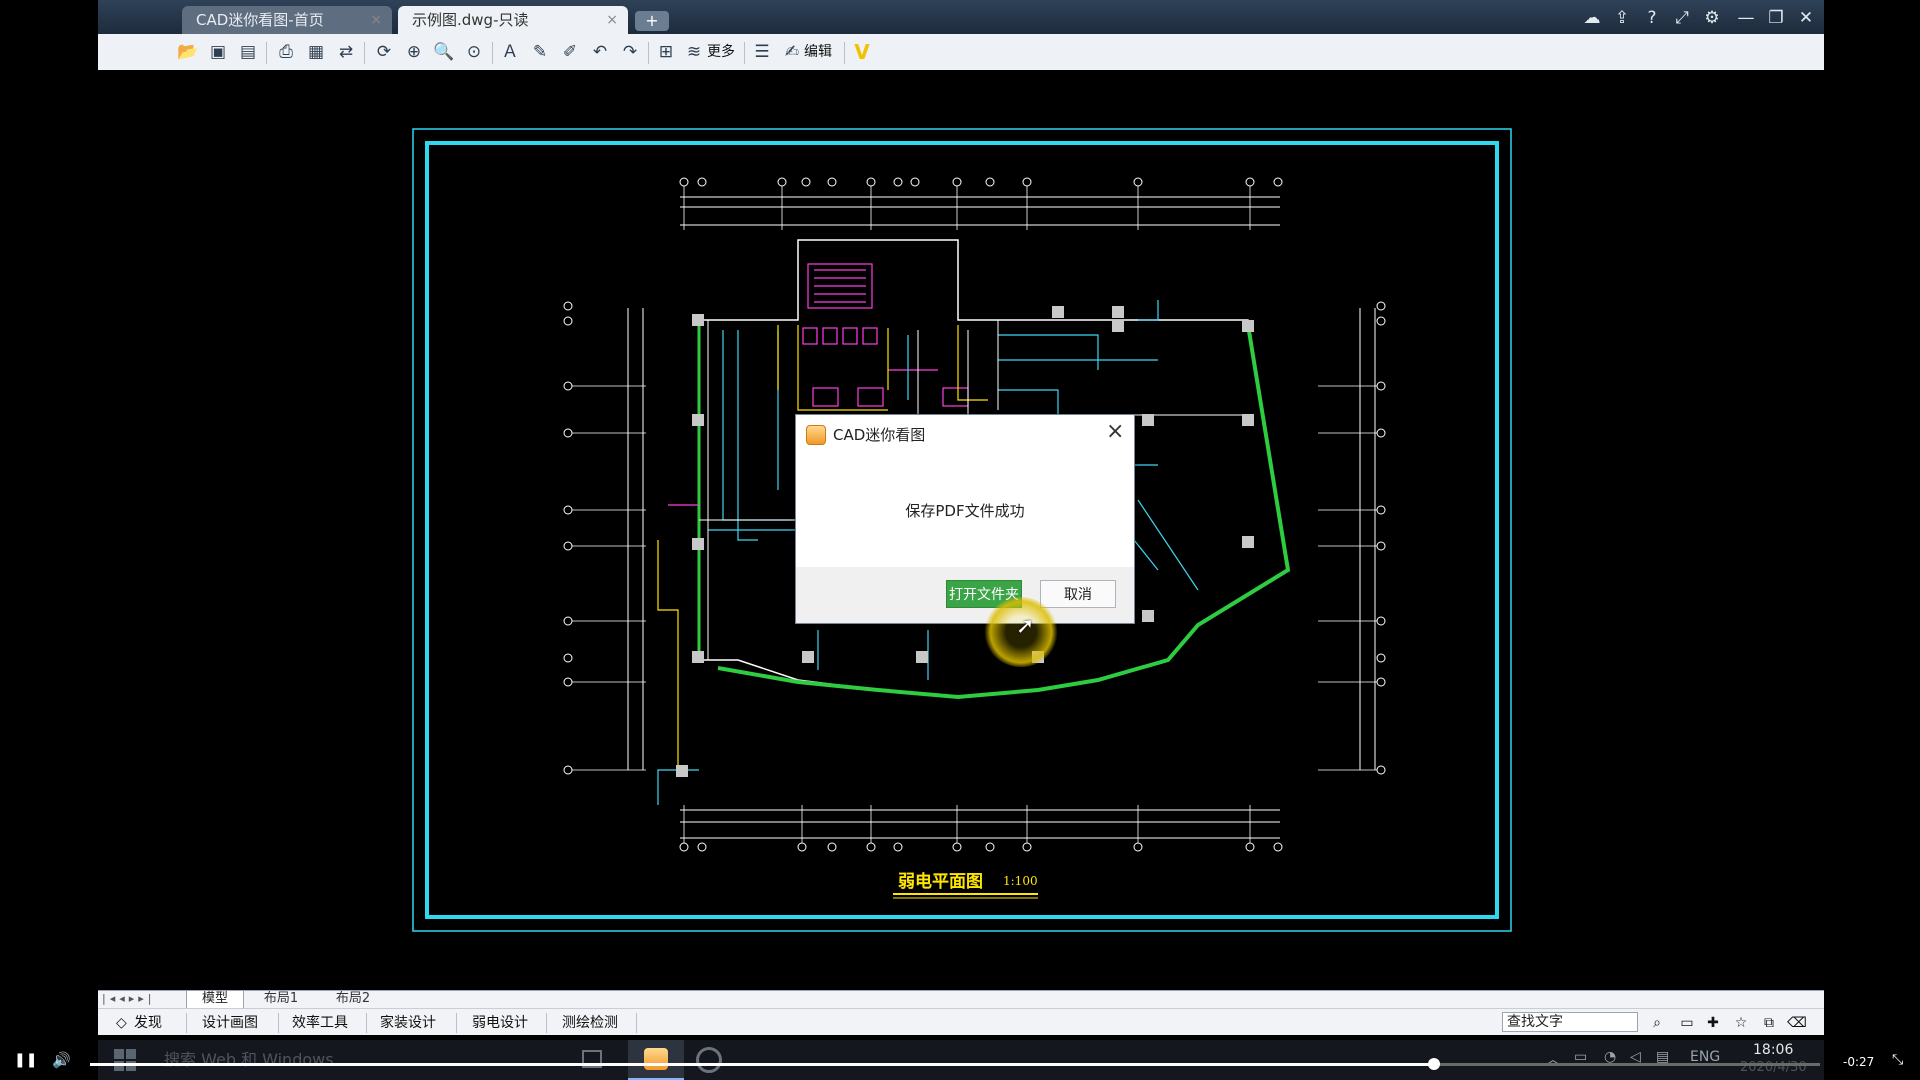 The height and width of the screenshot is (1080, 1920). What do you see at coordinates (1897, 1060) in the screenshot?
I see `video-fullscreen-icon: ⤡` at bounding box center [1897, 1060].